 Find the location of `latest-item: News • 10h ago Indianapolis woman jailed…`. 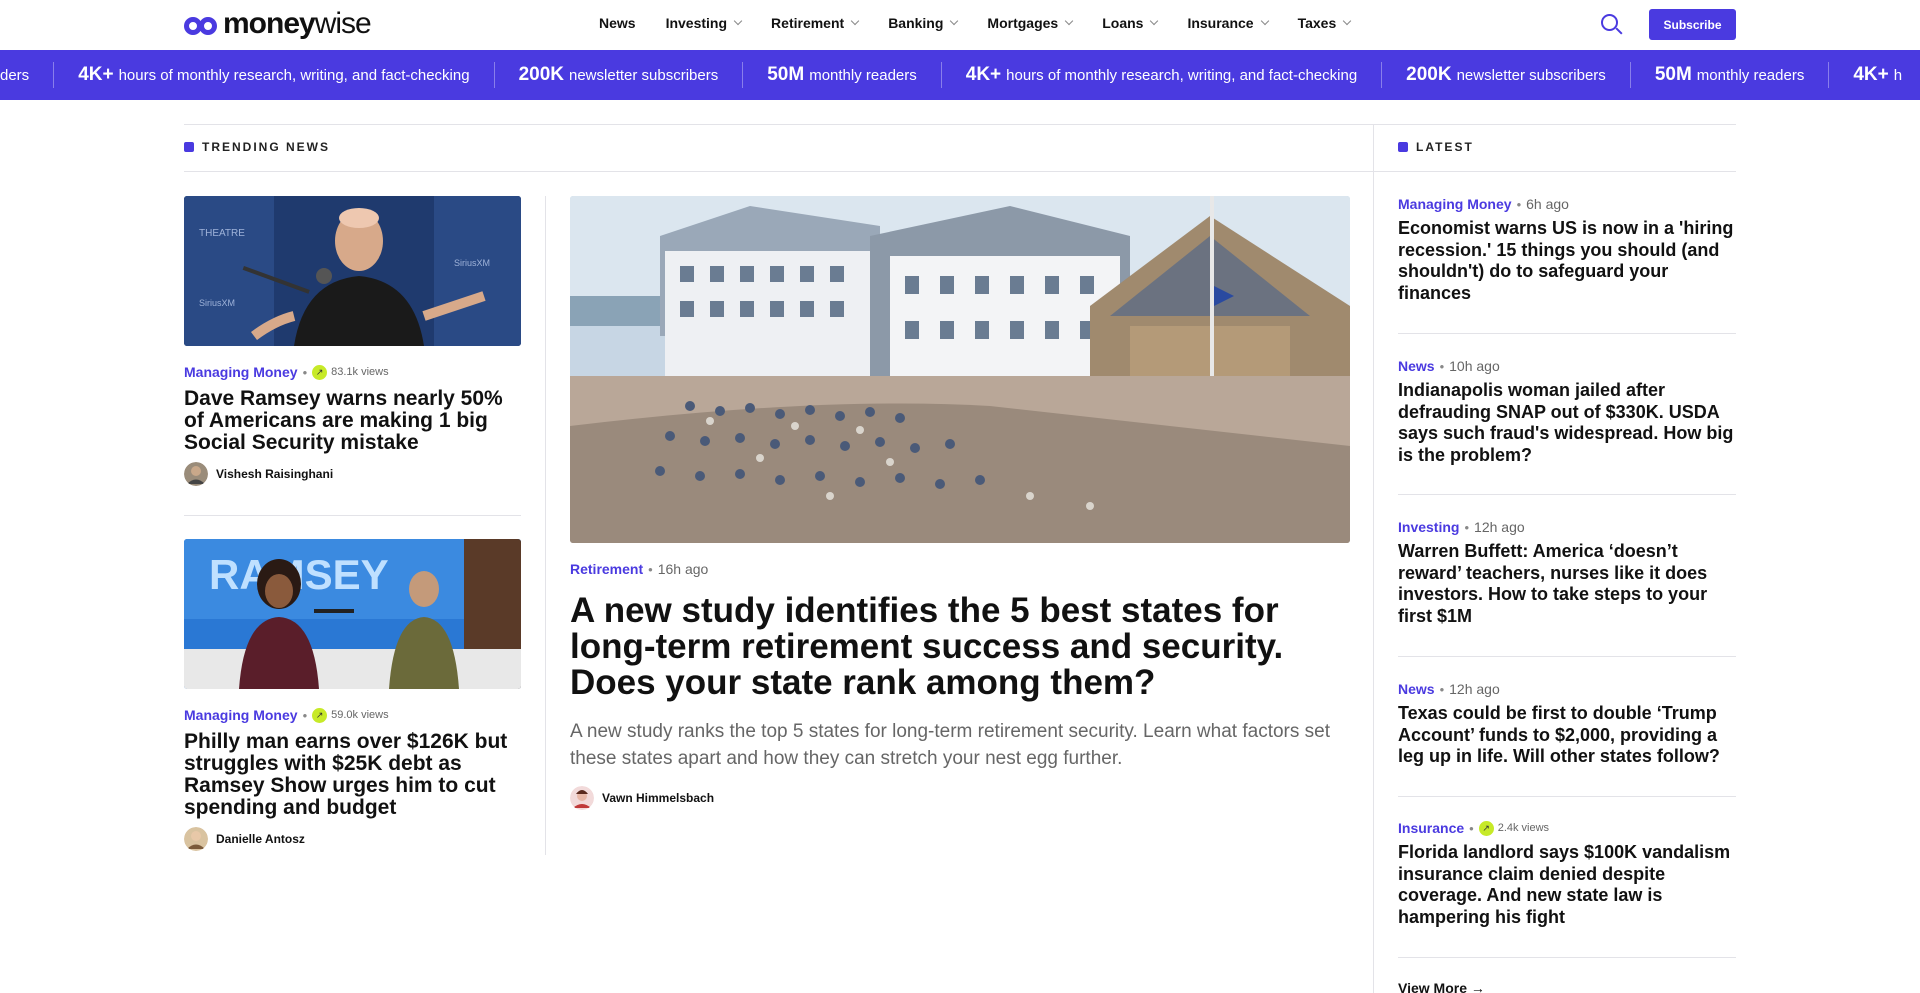

latest-item: News • 10h ago Indianapolis woman jailed… is located at coordinates (1567, 412).